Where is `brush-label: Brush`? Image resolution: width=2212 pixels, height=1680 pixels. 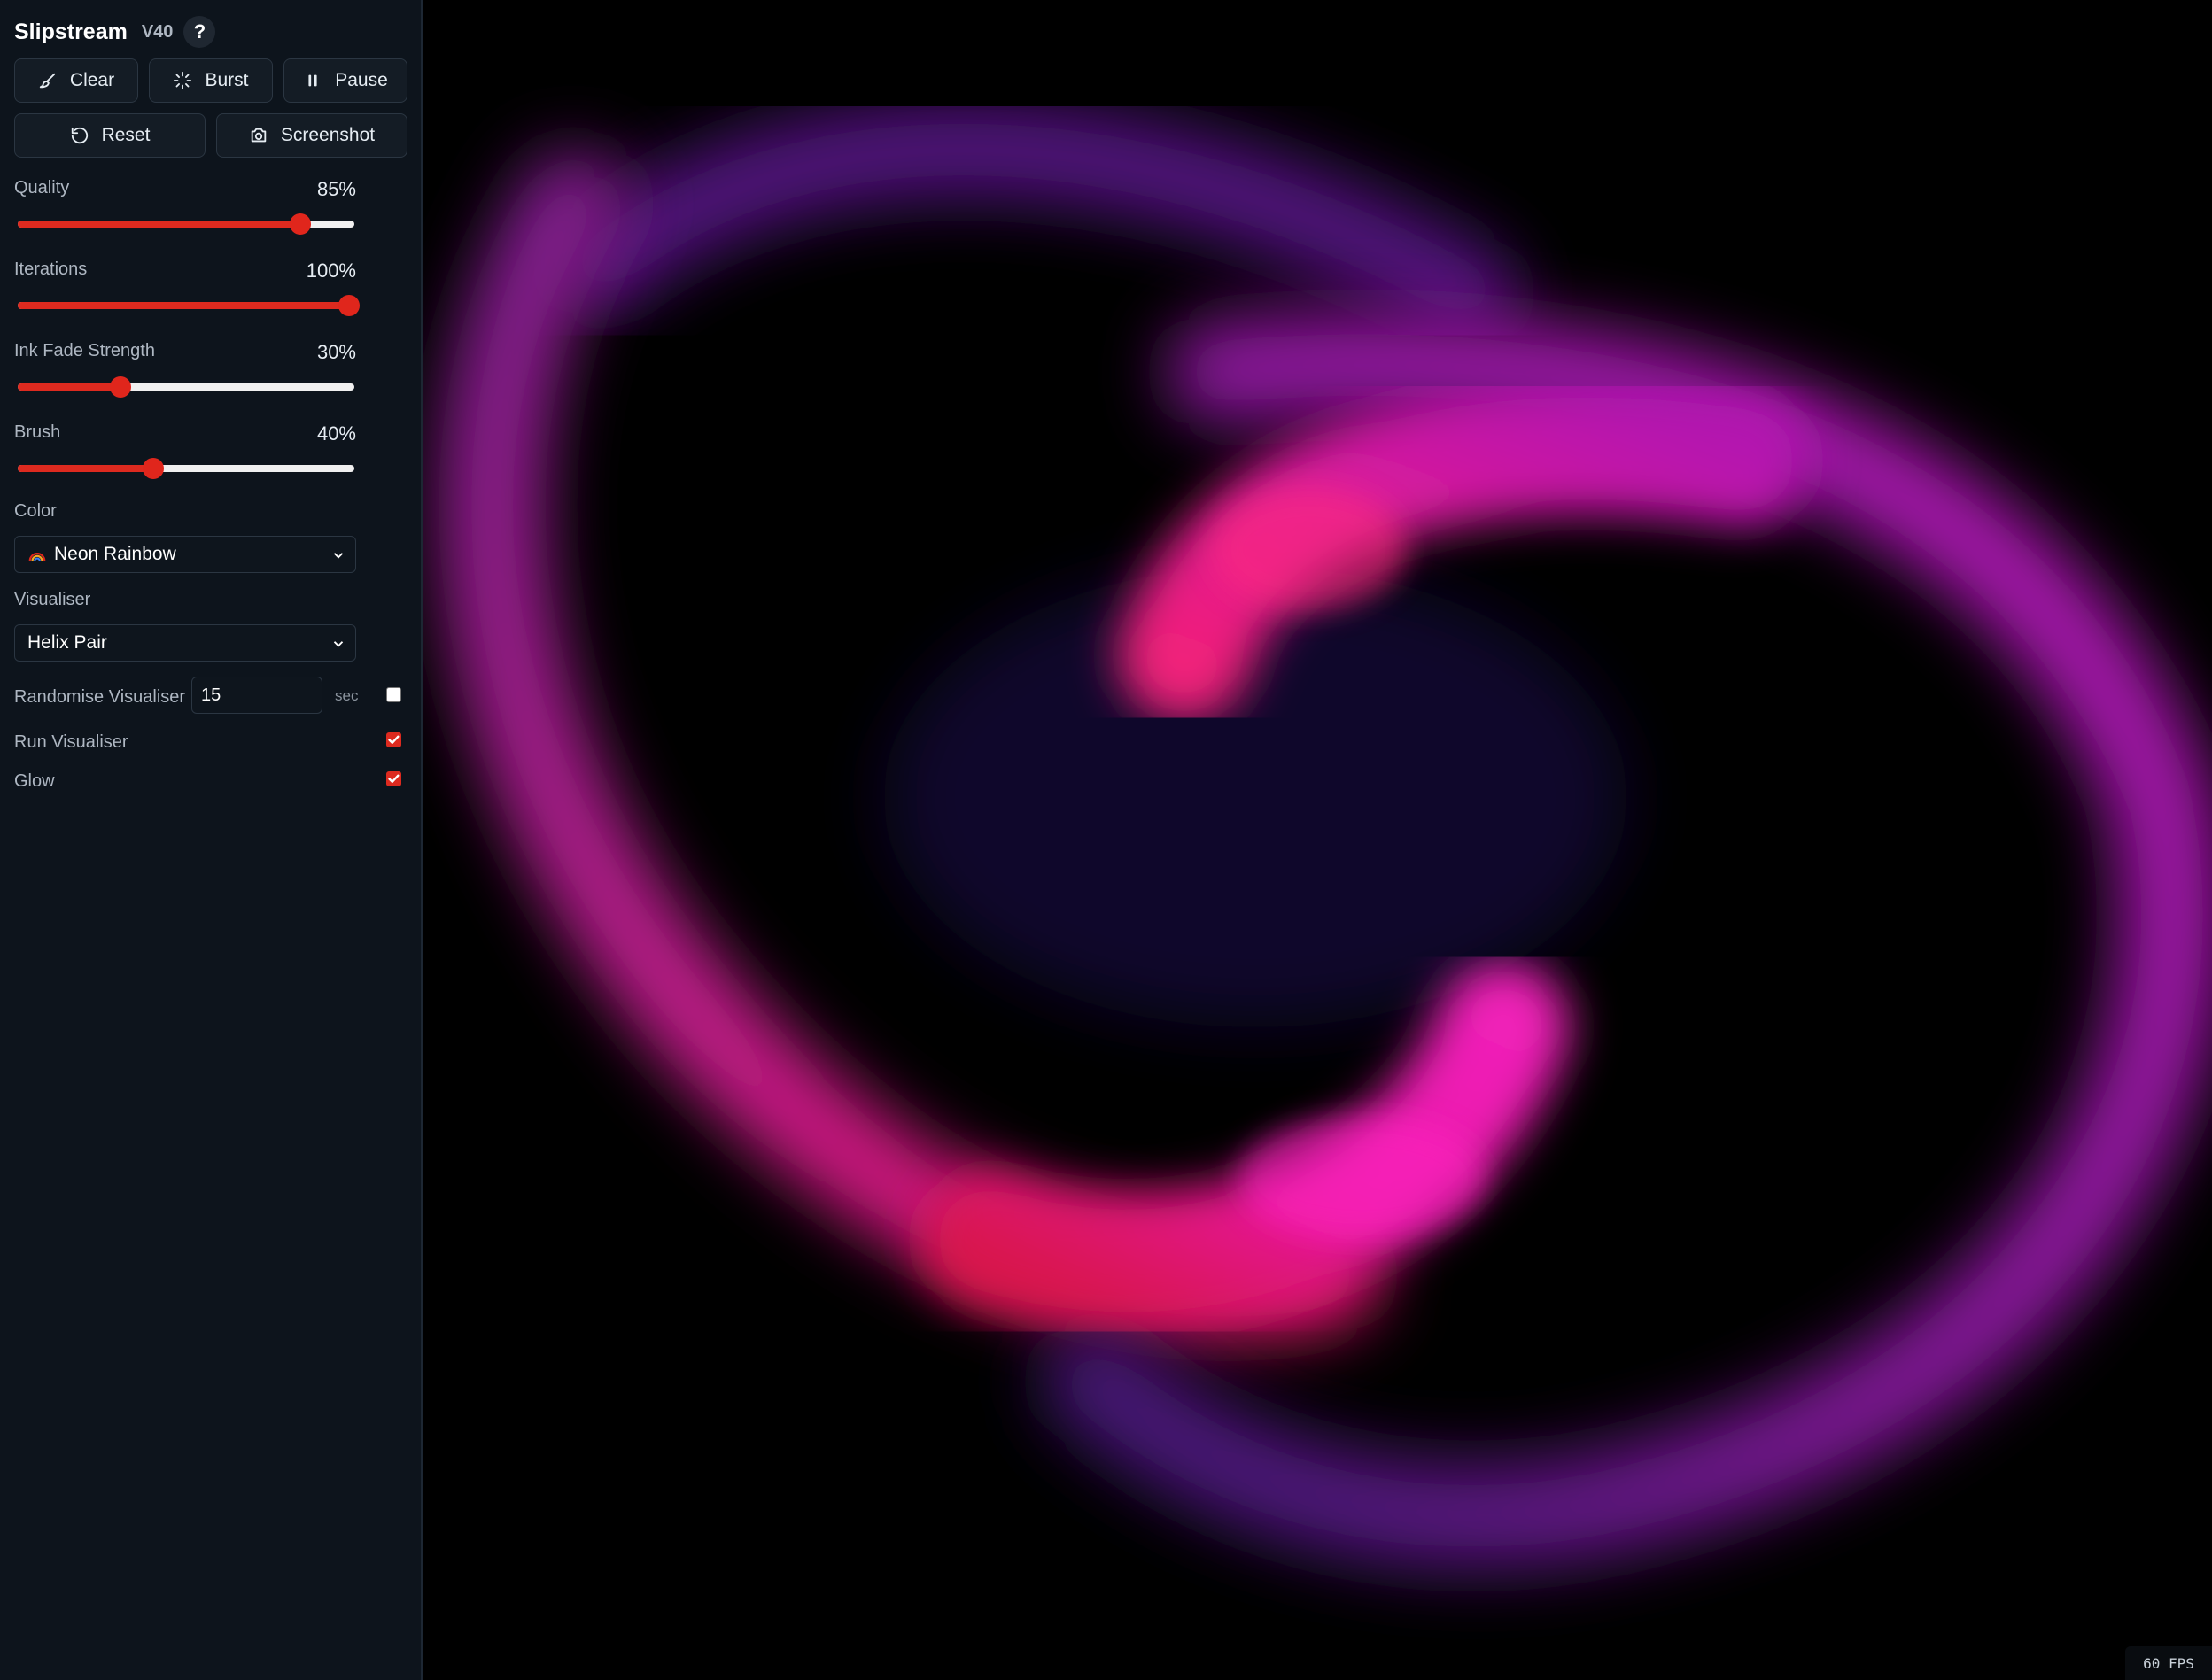
brush-label: Brush is located at coordinates (37, 432).